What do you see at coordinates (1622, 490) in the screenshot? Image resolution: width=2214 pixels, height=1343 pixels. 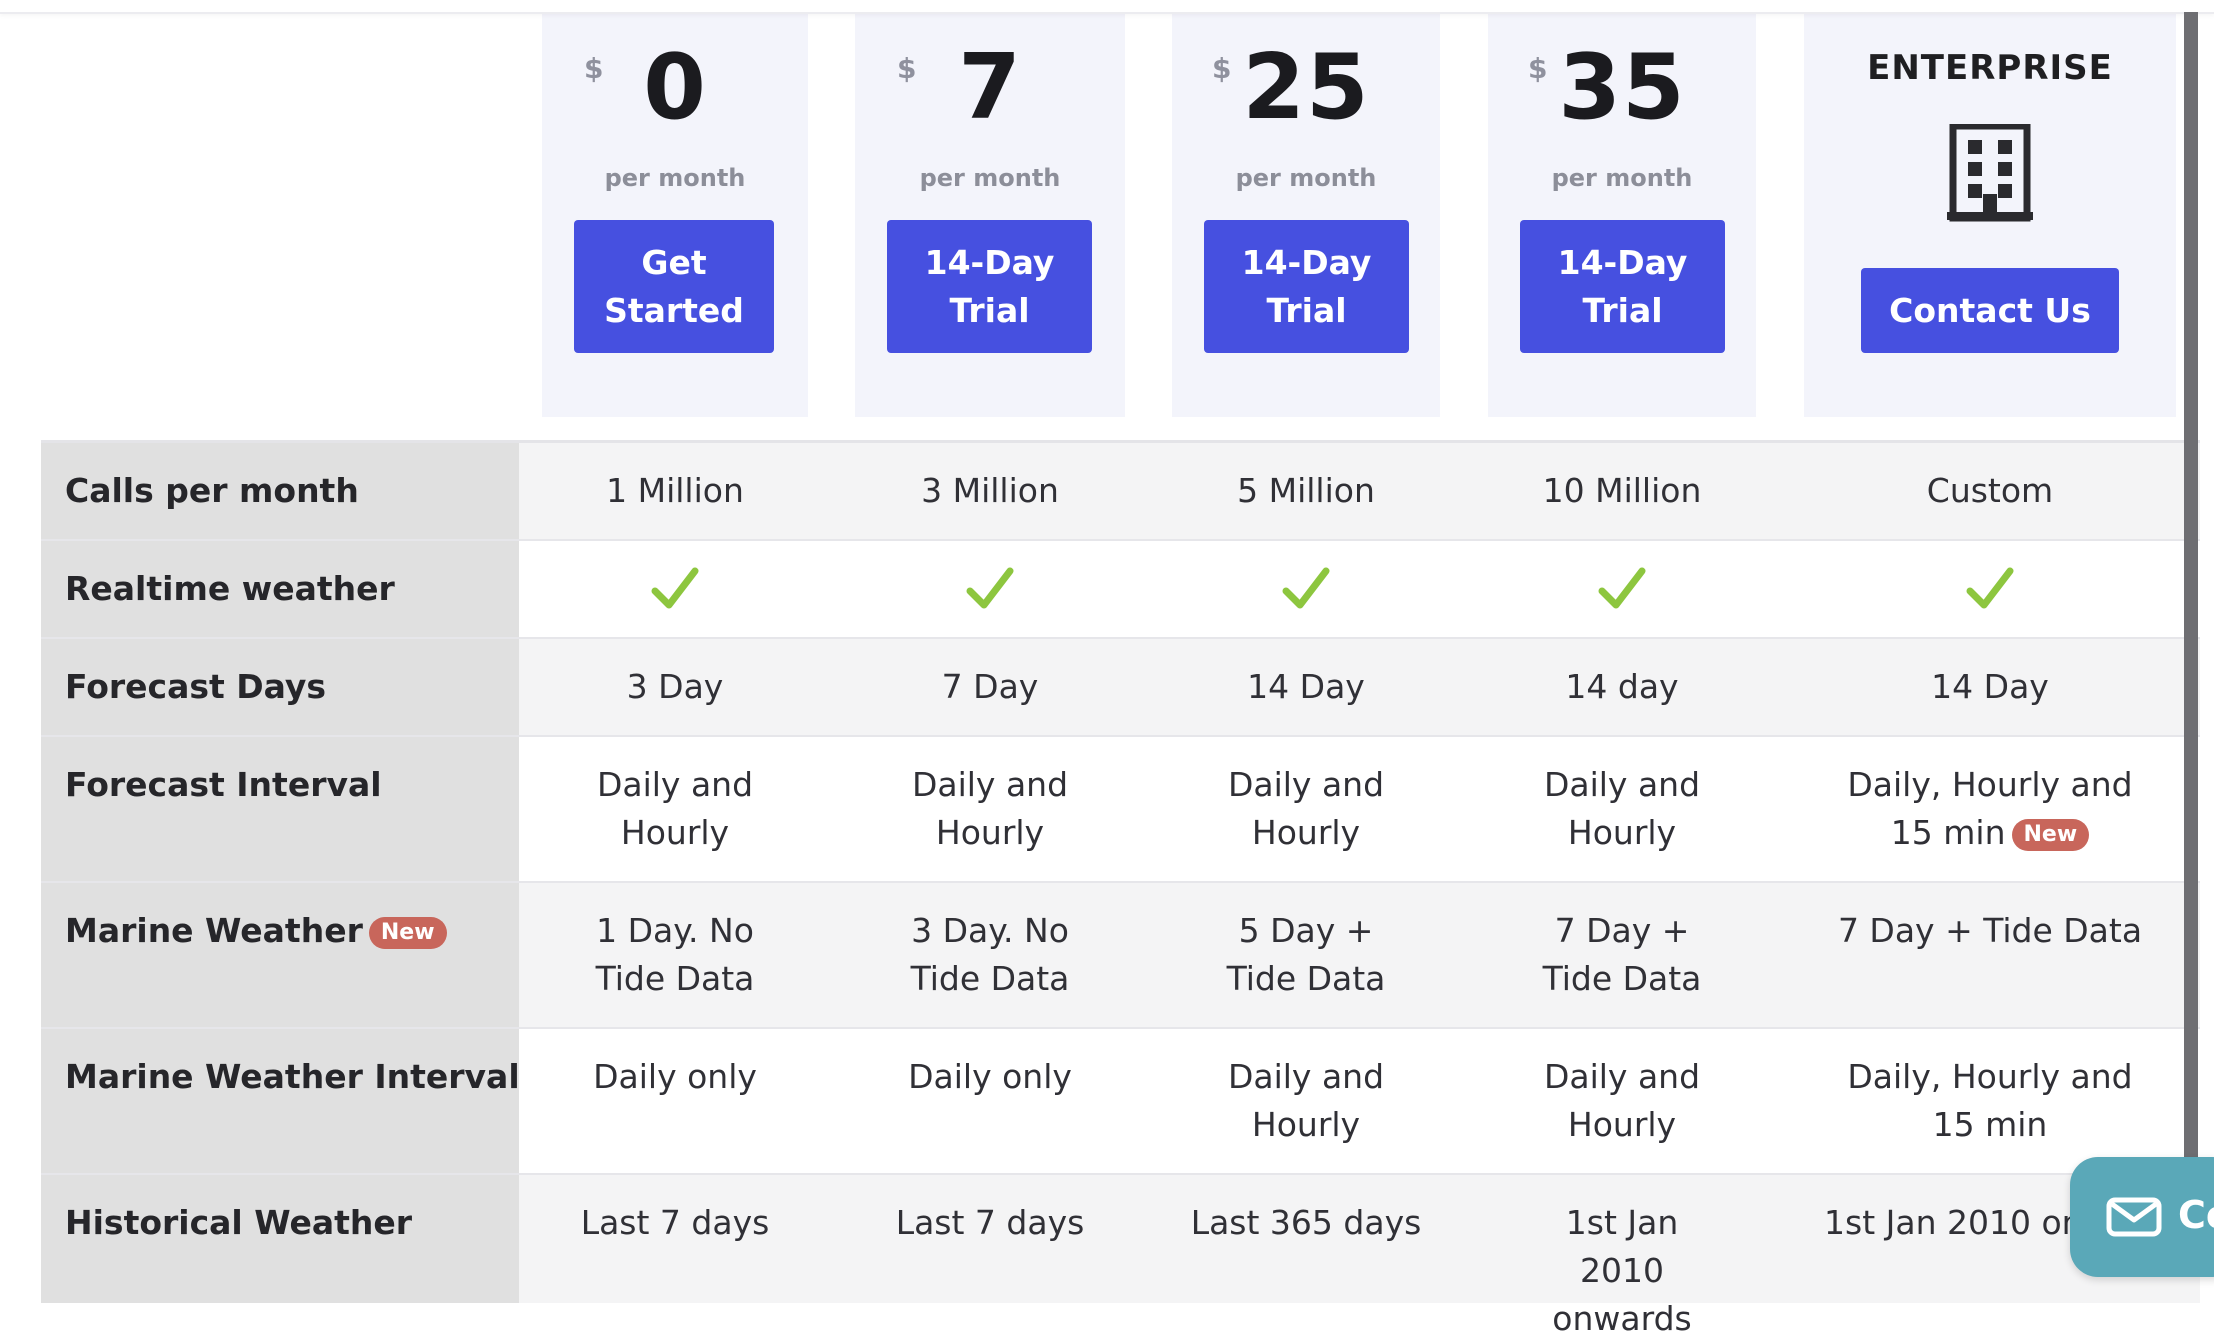 I see `table-cell: 10 Million` at bounding box center [1622, 490].